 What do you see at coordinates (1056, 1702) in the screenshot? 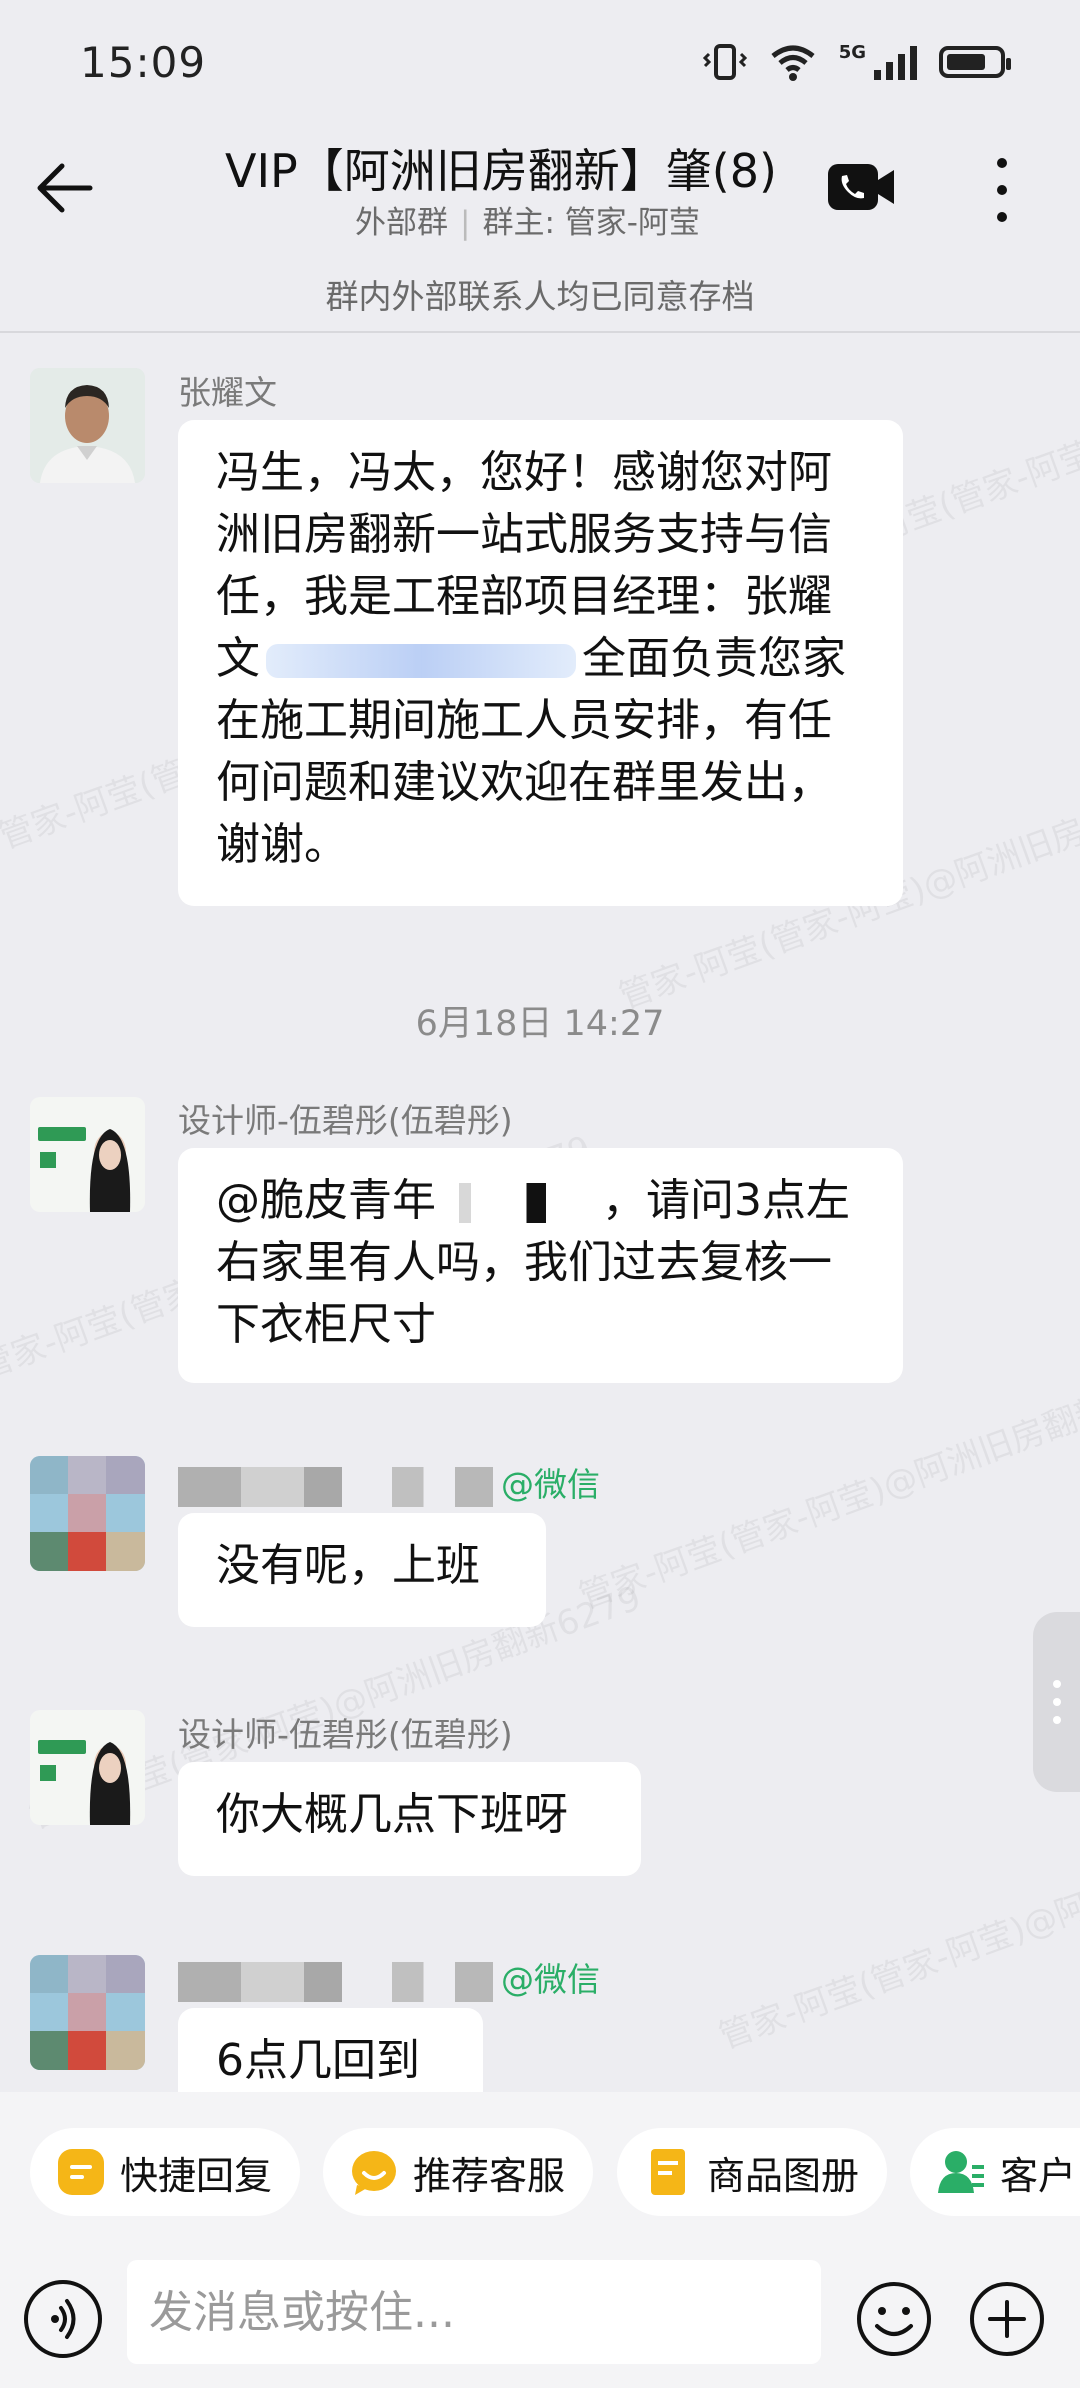
I see `floating-side-handle` at bounding box center [1056, 1702].